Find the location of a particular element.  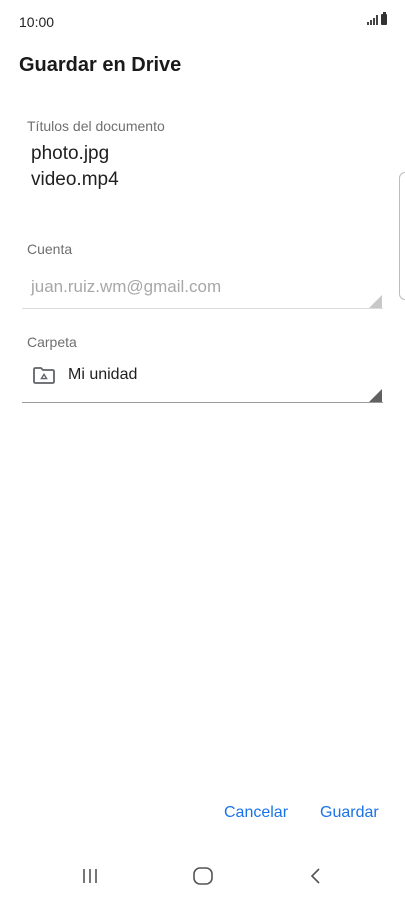

navigation-bar is located at coordinates (202, 876).